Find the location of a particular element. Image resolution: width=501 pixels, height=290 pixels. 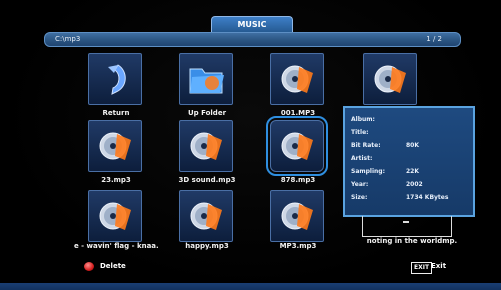

item-label: MP3.mp3 is located at coordinates (298, 246).